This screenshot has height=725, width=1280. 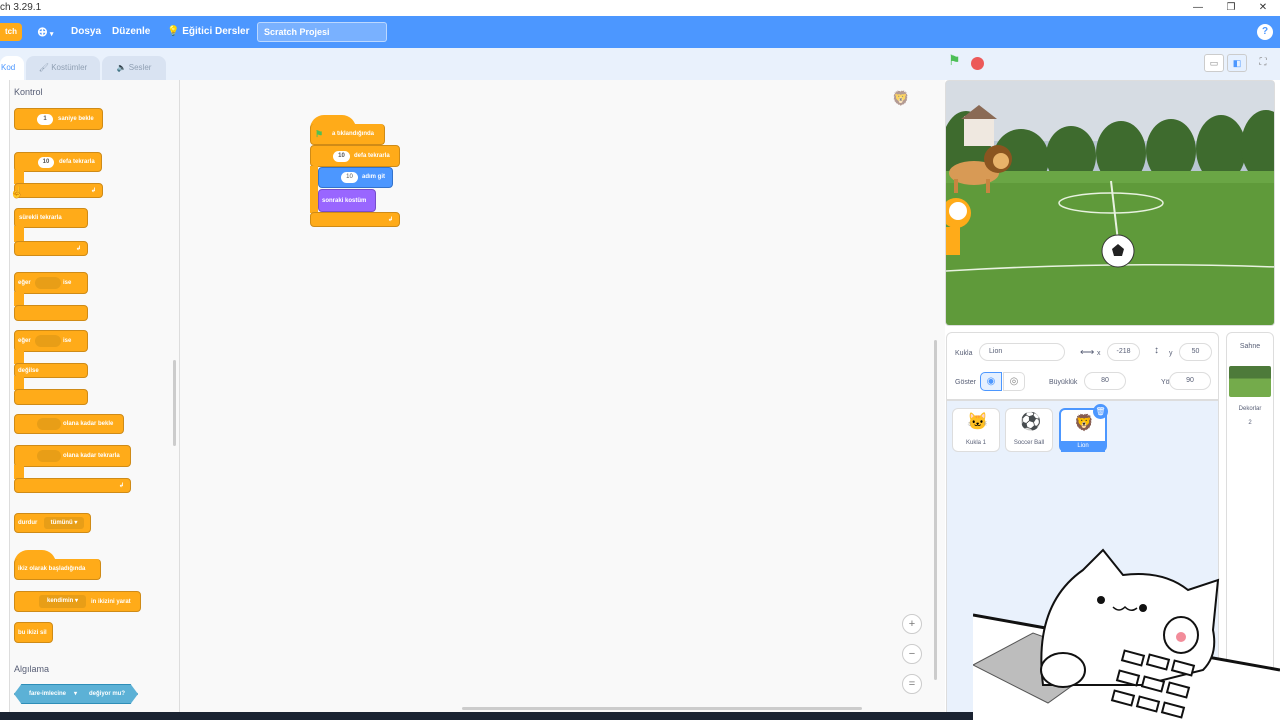 What do you see at coordinates (21, 7) in the screenshot?
I see `window-title: ch 3.29.1` at bounding box center [21, 7].